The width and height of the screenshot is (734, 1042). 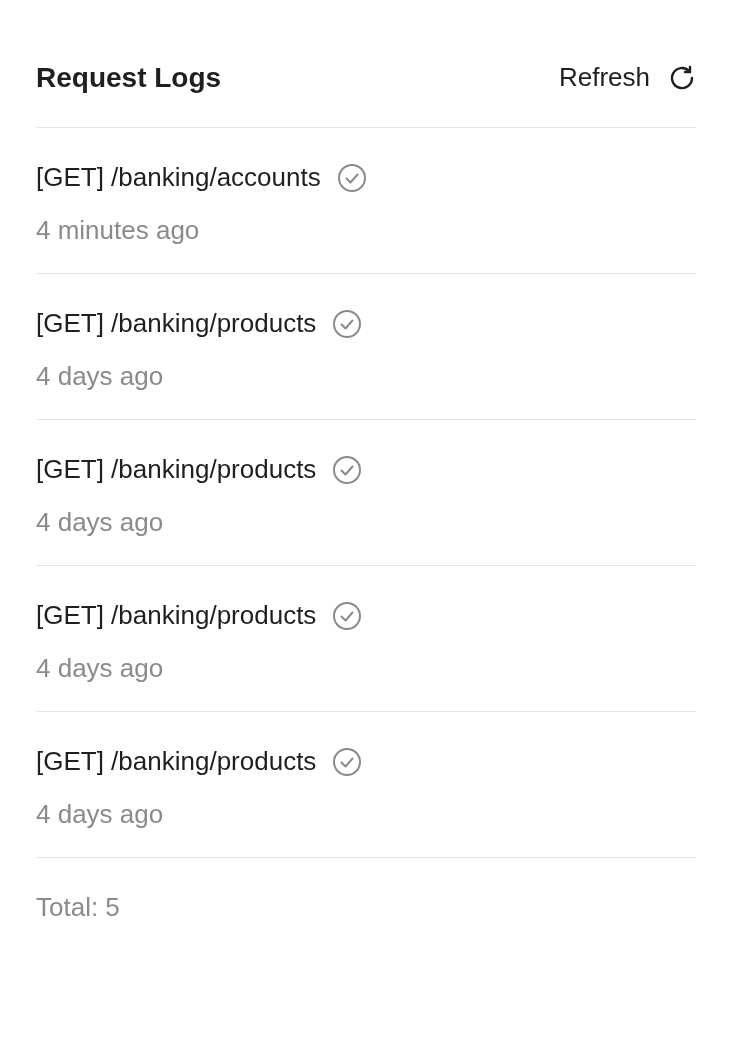 What do you see at coordinates (118, 230) in the screenshot?
I see `timestamp: 4 minutes ago` at bounding box center [118, 230].